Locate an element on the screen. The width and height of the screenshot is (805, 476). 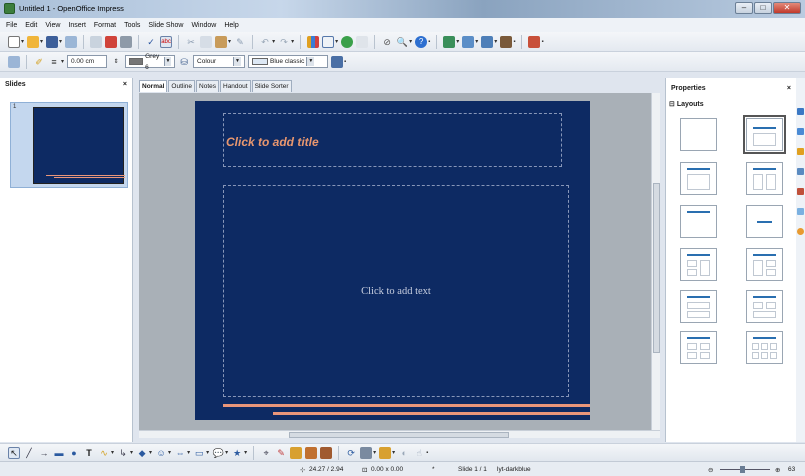
basic-shapes-icon: ◆ is located at coordinates (142, 453).